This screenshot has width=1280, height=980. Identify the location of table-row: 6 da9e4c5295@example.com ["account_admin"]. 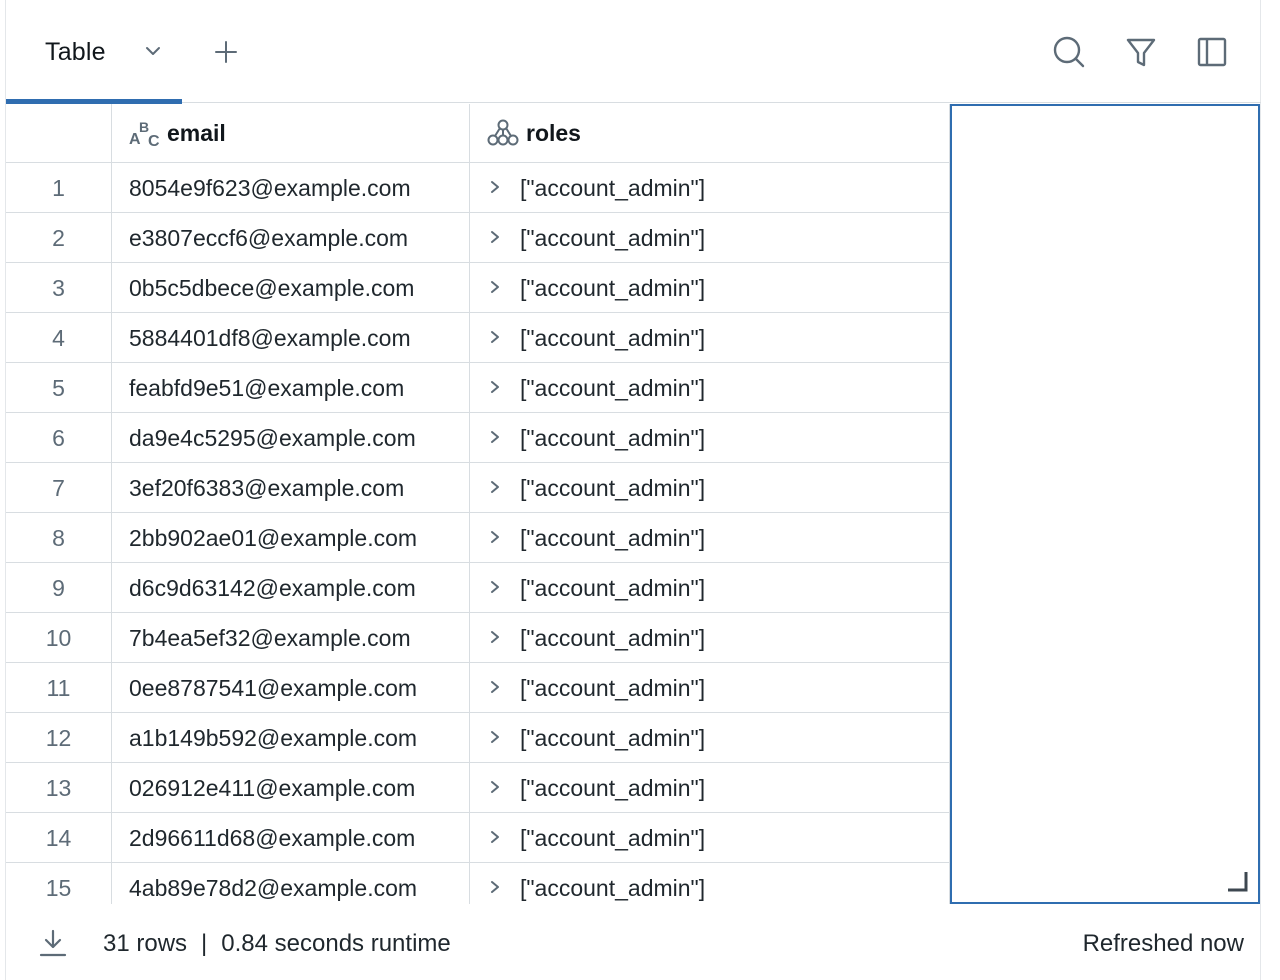
(478, 438).